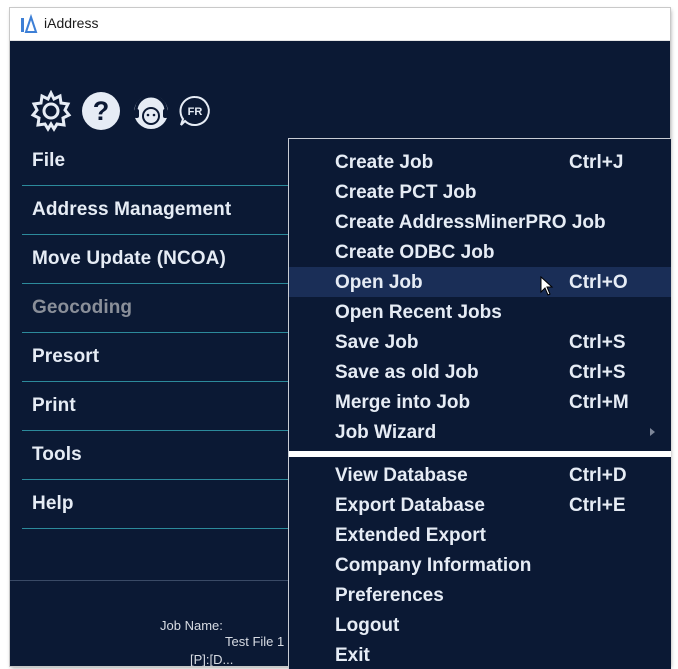 The image size is (678, 669). Describe the element at coordinates (407, 372) in the screenshot. I see `menu-item-label: Save as old Job` at that location.